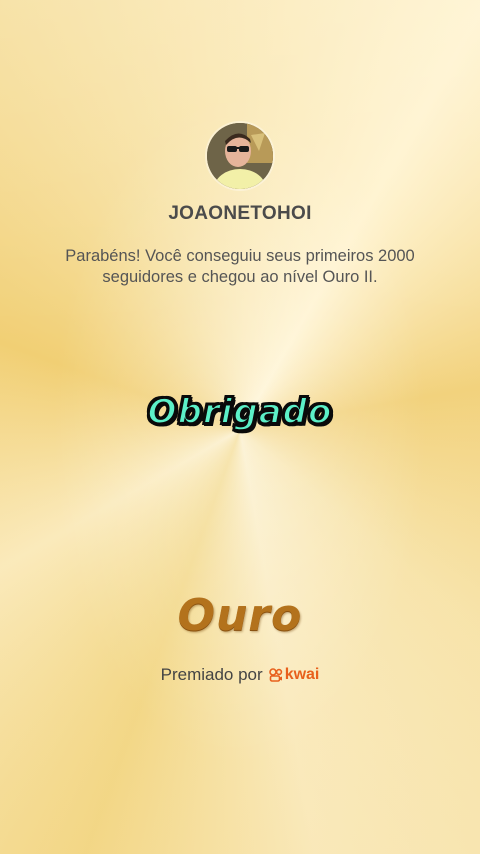 The image size is (480, 854). What do you see at coordinates (240, 213) in the screenshot?
I see `username: JOAONETOHOI` at bounding box center [240, 213].